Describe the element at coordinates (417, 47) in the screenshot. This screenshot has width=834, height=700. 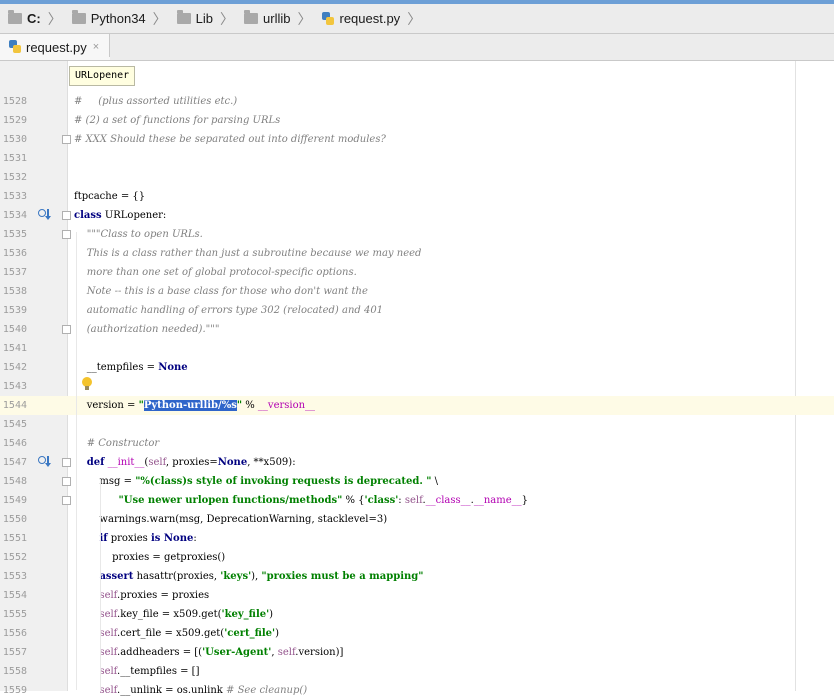
I see `editor-tab-bar: request.py ×` at that location.